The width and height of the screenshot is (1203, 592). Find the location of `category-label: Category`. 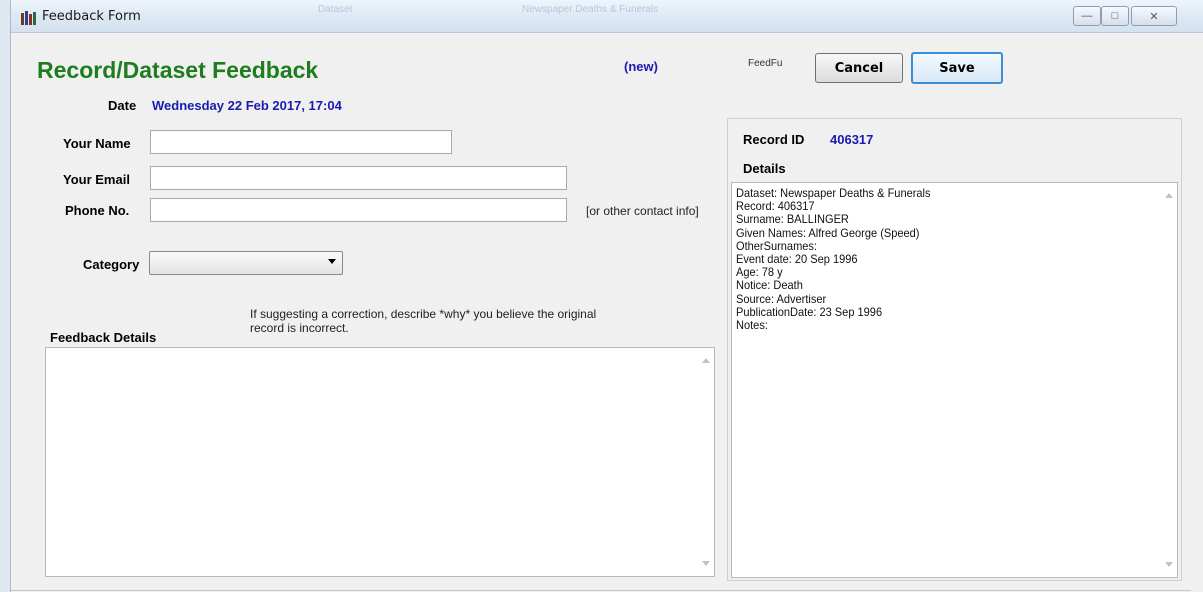

category-label: Category is located at coordinates (111, 264).